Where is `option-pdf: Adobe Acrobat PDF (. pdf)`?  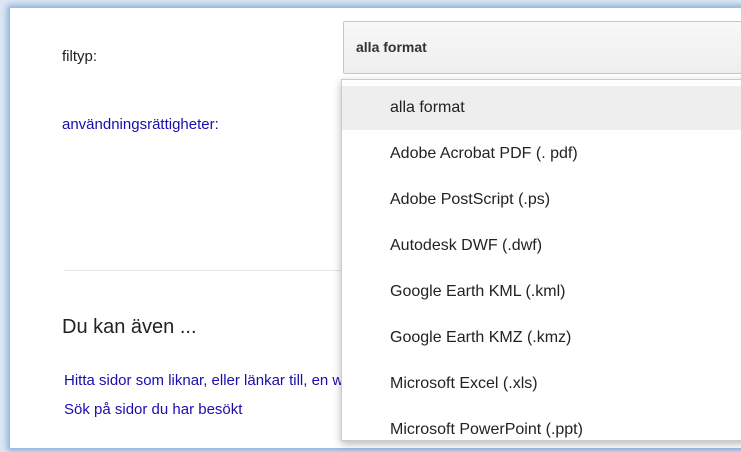
option-pdf: Adobe Acrobat PDF (. pdf) is located at coordinates (541, 154).